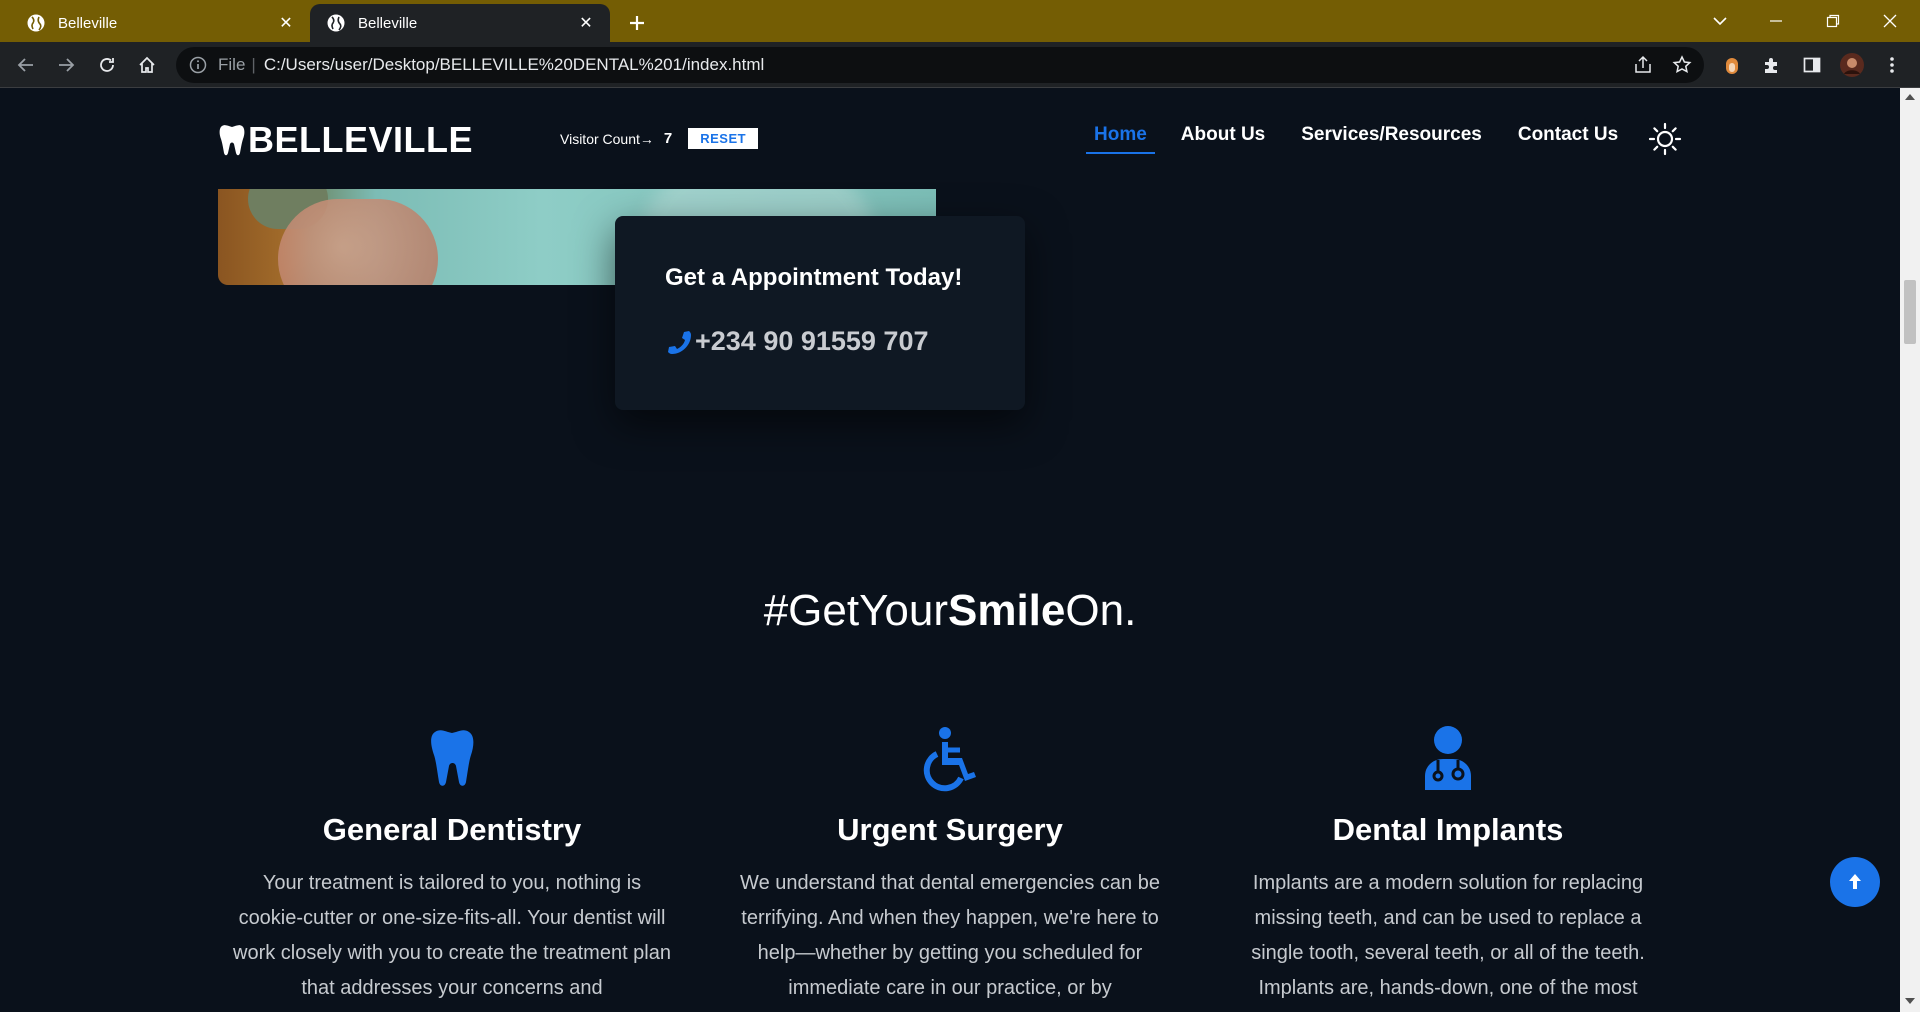 This screenshot has height=1012, width=1920. I want to click on new-tab-button, so click(637, 23).